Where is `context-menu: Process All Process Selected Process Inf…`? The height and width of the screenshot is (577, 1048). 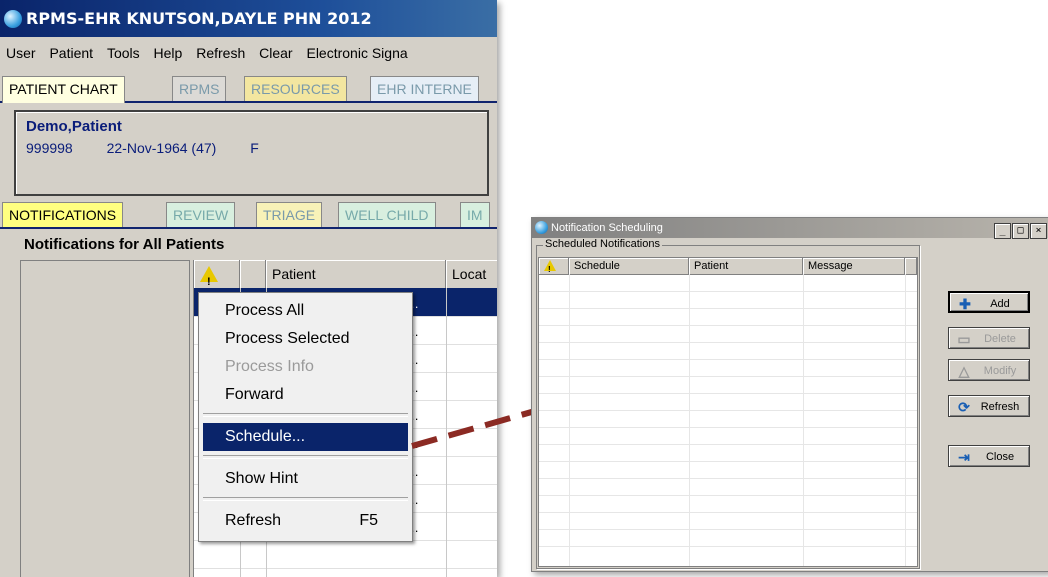
context-menu: Process All Process Selected Process Inf… is located at coordinates (305, 417).